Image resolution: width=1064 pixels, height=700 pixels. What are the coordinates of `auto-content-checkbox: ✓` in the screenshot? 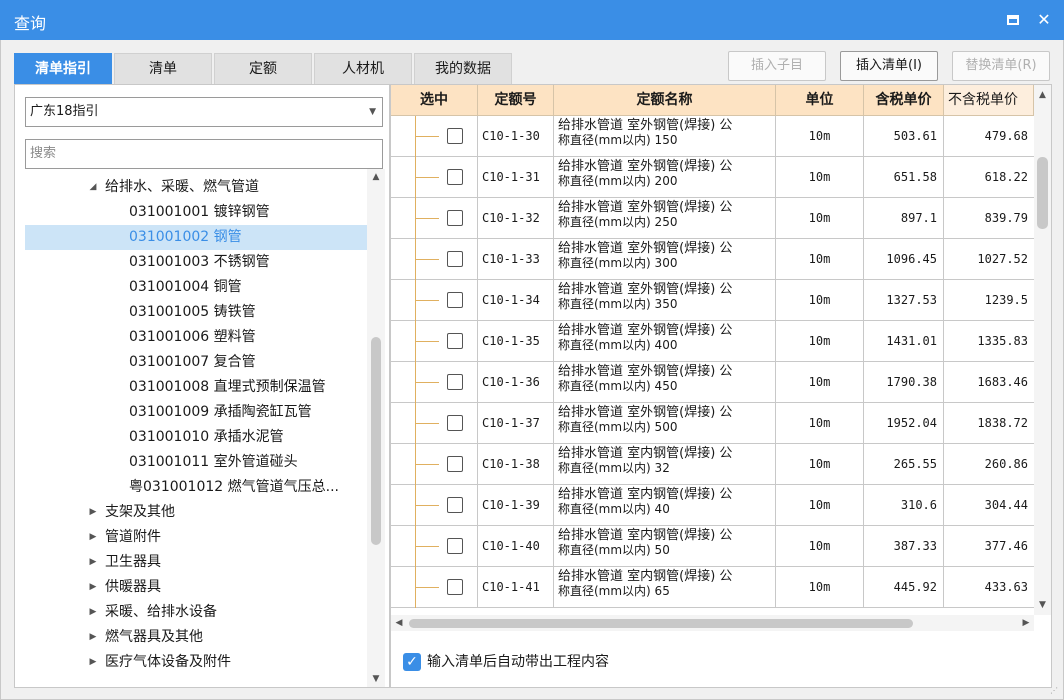 It's located at (412, 662).